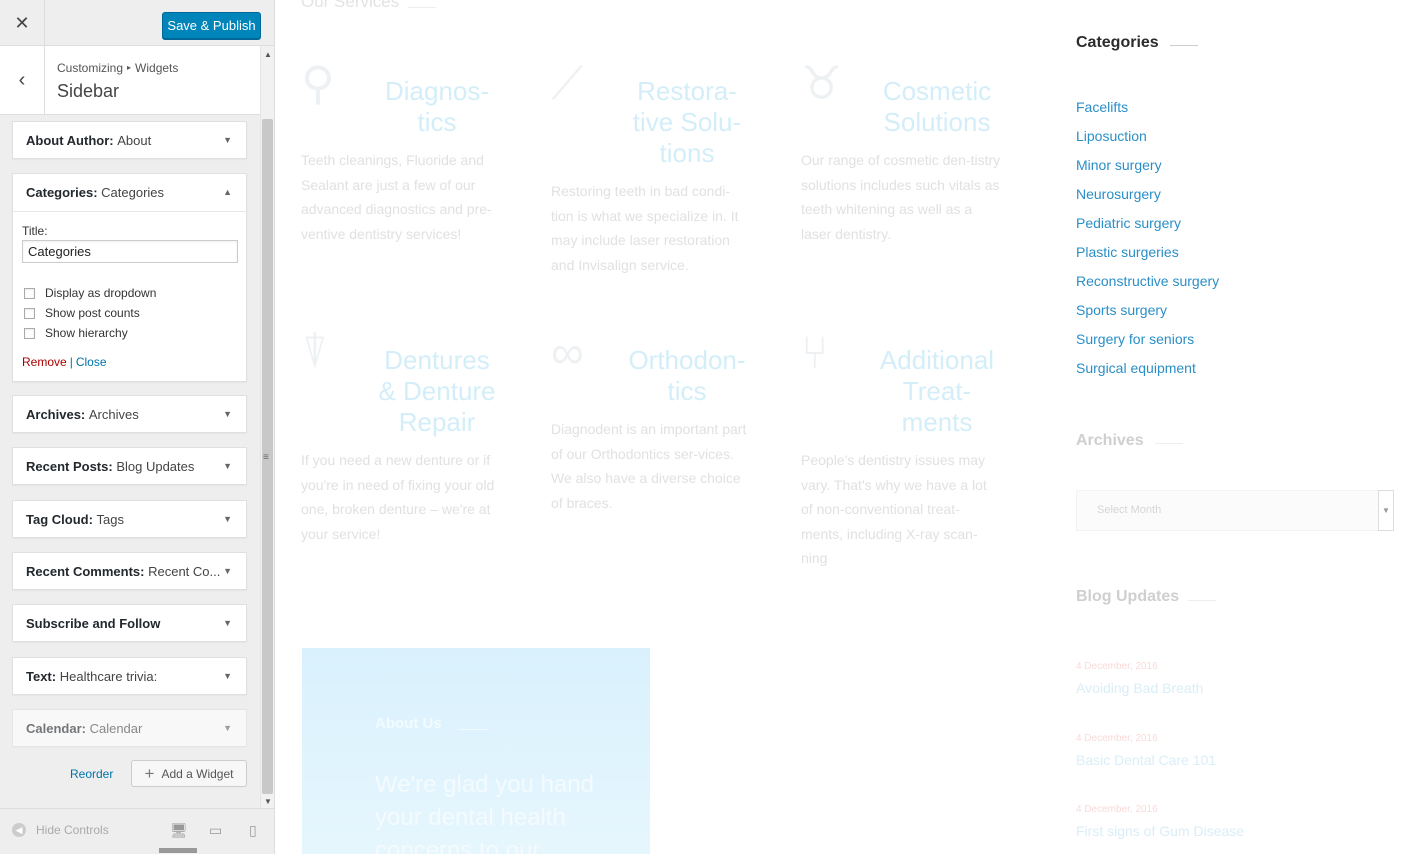  I want to click on about-label: About Us, so click(408, 723).